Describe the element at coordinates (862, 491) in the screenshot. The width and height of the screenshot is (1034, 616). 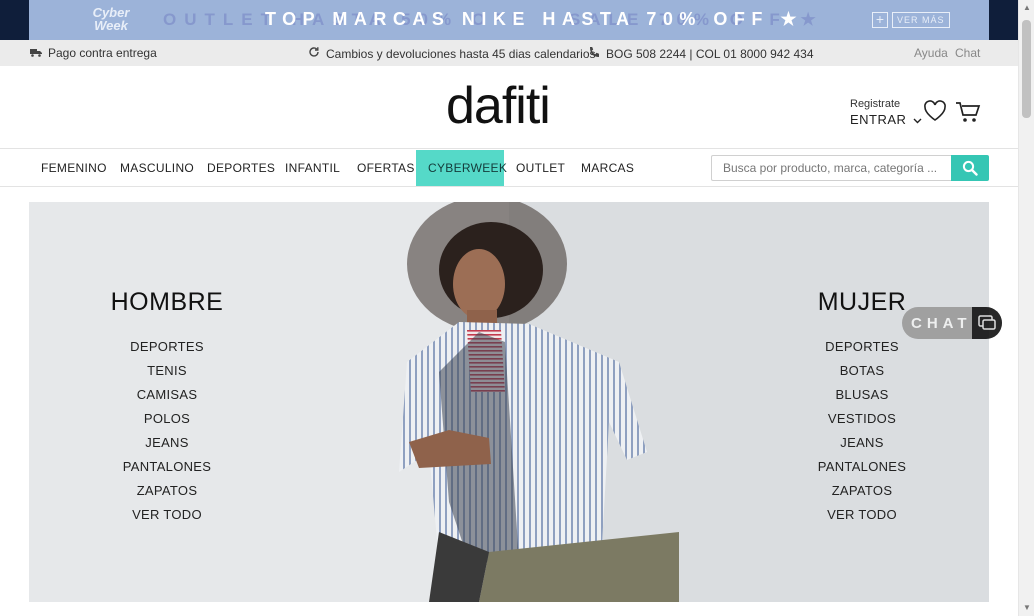
I see `mujer-link-zapatos: ZAPATOS` at that location.